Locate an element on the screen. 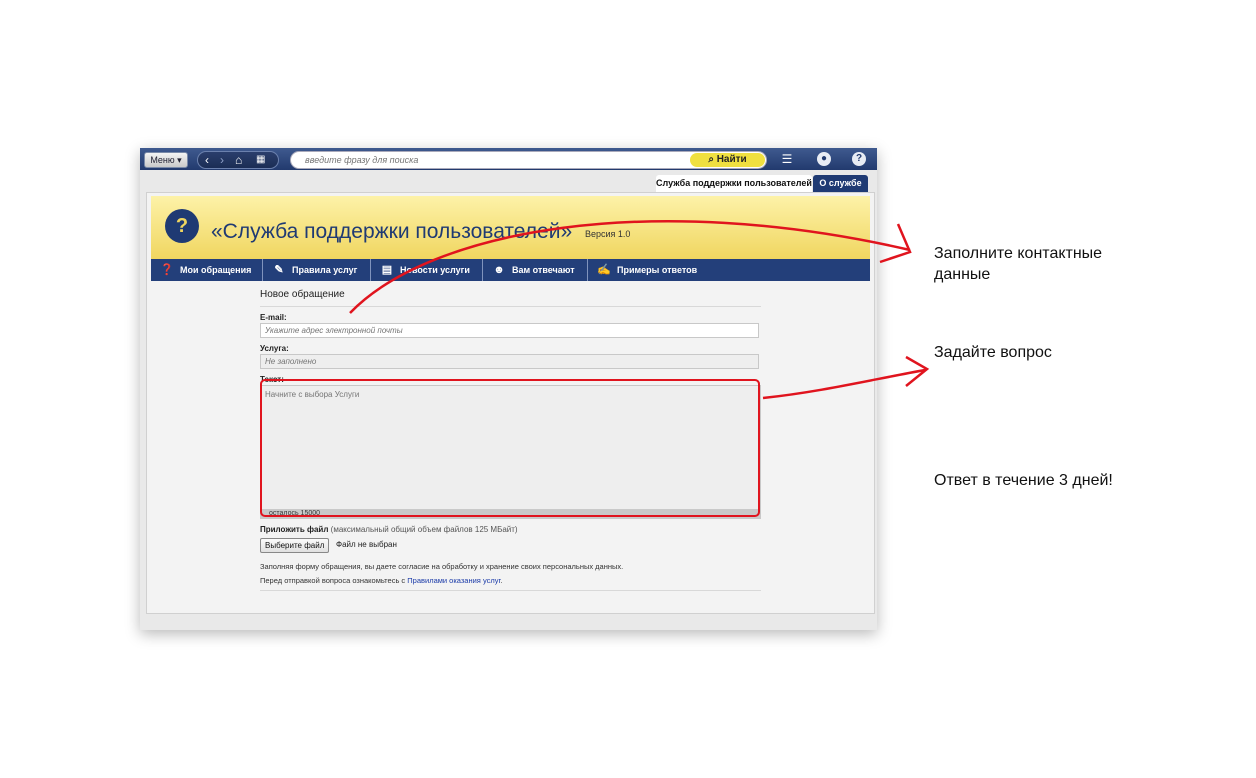  annotation-arrows is located at coordinates (639, 310).